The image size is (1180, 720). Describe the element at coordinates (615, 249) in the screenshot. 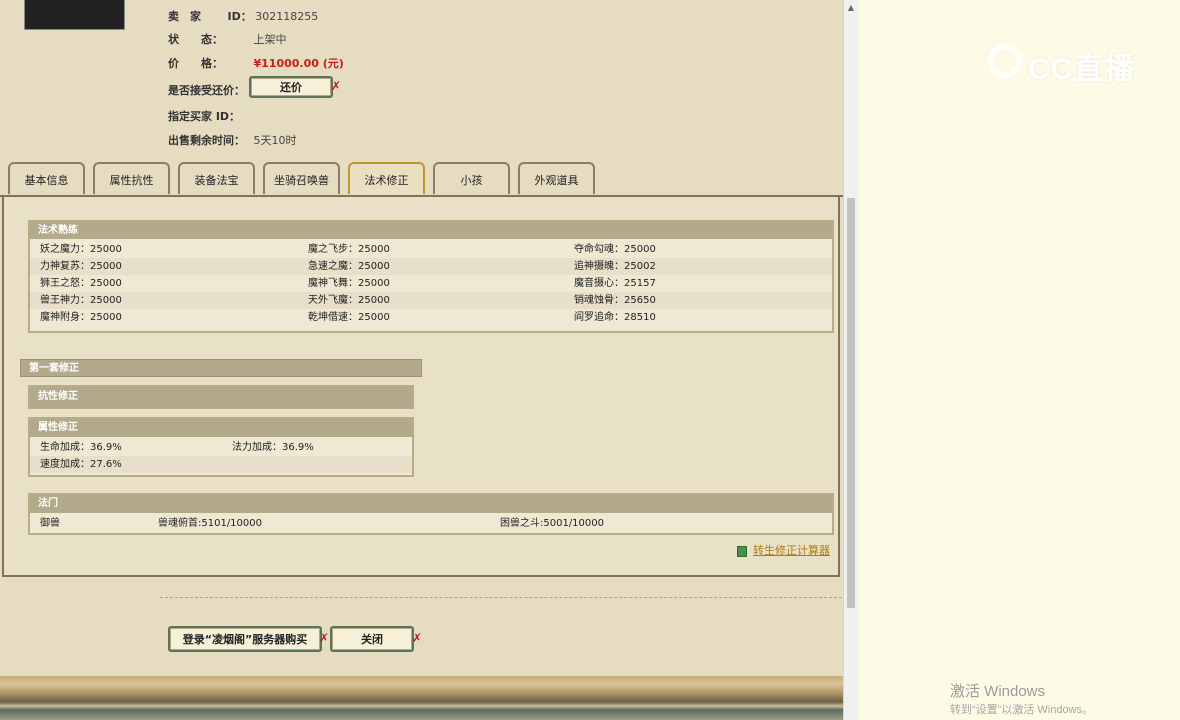

I see `table-cell: 夺命勾魂：25000` at that location.